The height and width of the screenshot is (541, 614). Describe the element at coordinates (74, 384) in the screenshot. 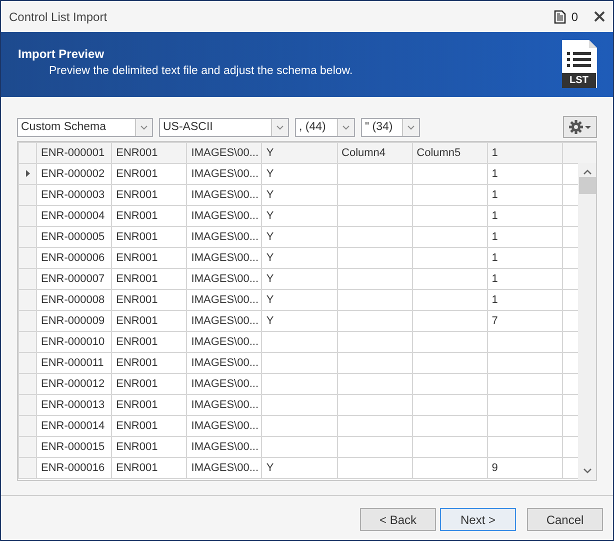

I see `table-cell: ENR-000012` at that location.